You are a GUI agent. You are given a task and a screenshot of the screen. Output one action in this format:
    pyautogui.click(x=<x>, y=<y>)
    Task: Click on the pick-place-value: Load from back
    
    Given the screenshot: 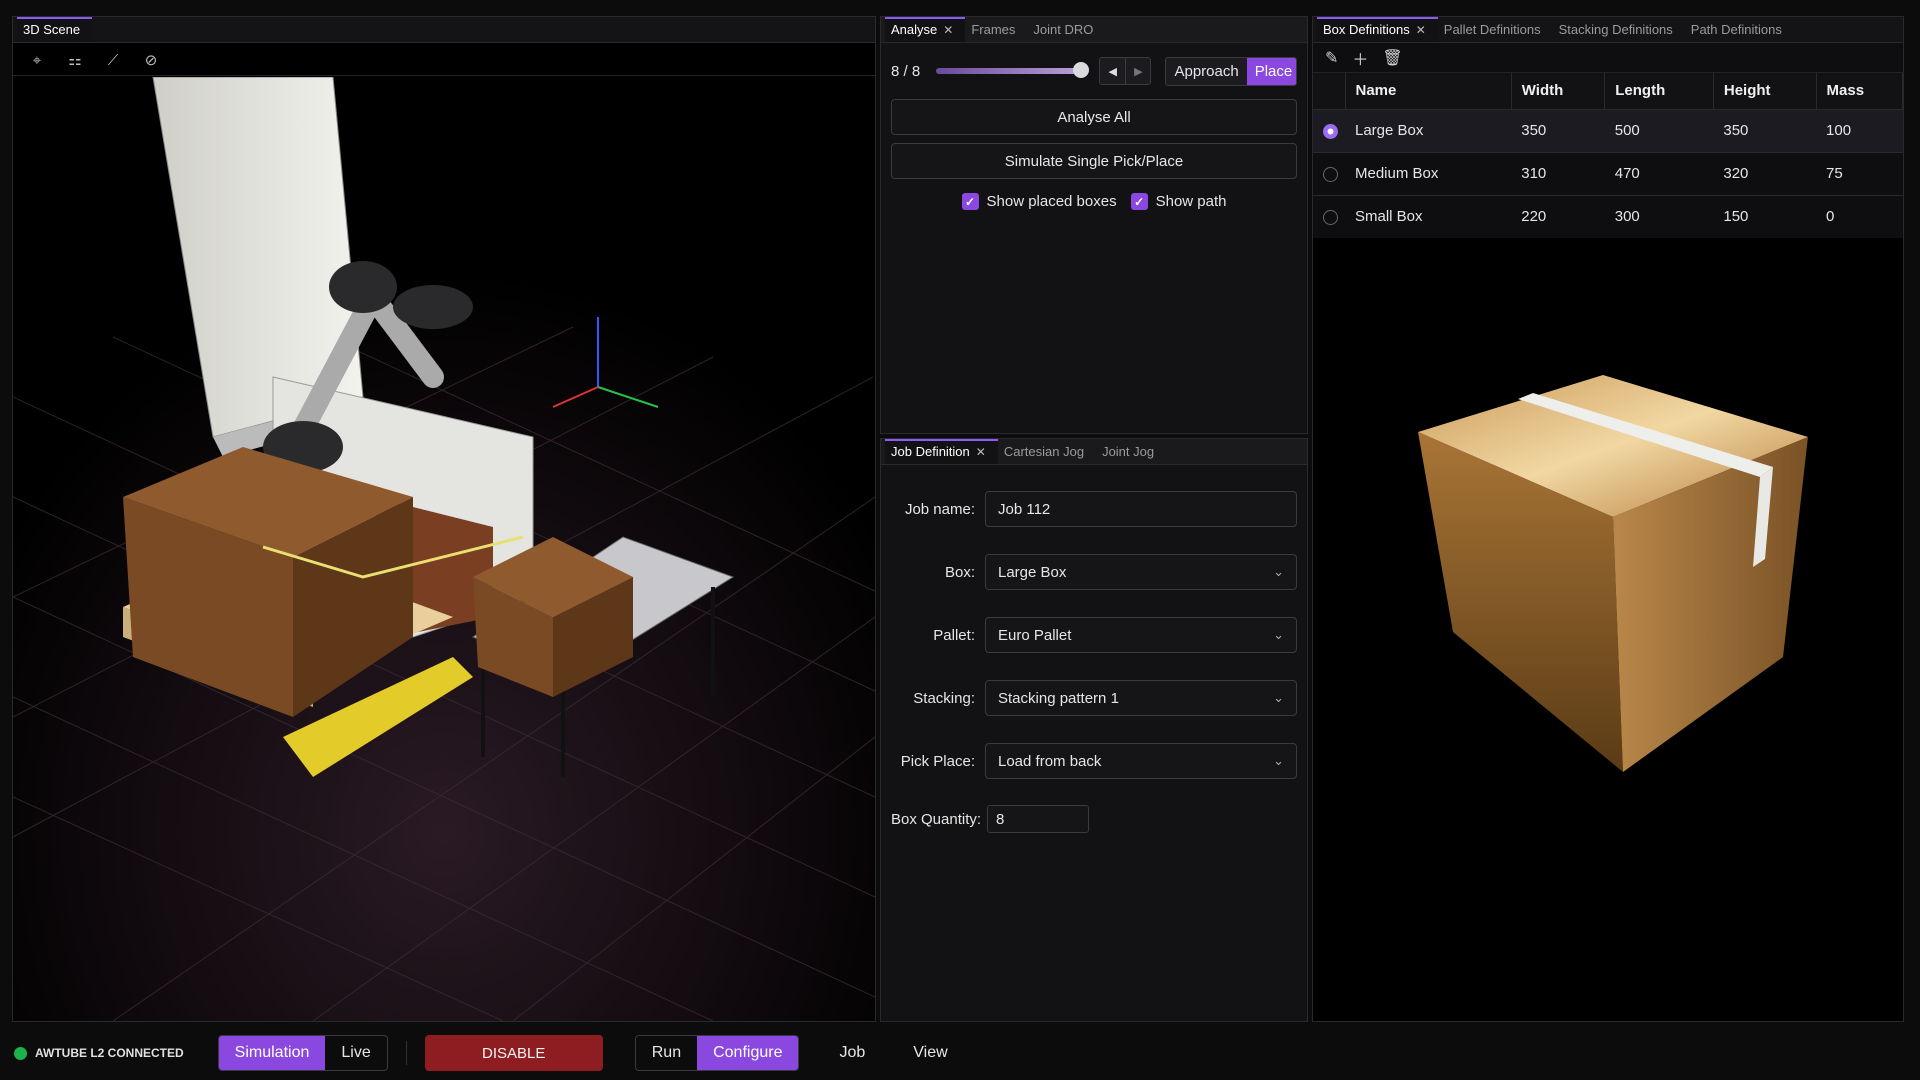 What is the action you would take?
    pyautogui.click(x=1050, y=761)
    